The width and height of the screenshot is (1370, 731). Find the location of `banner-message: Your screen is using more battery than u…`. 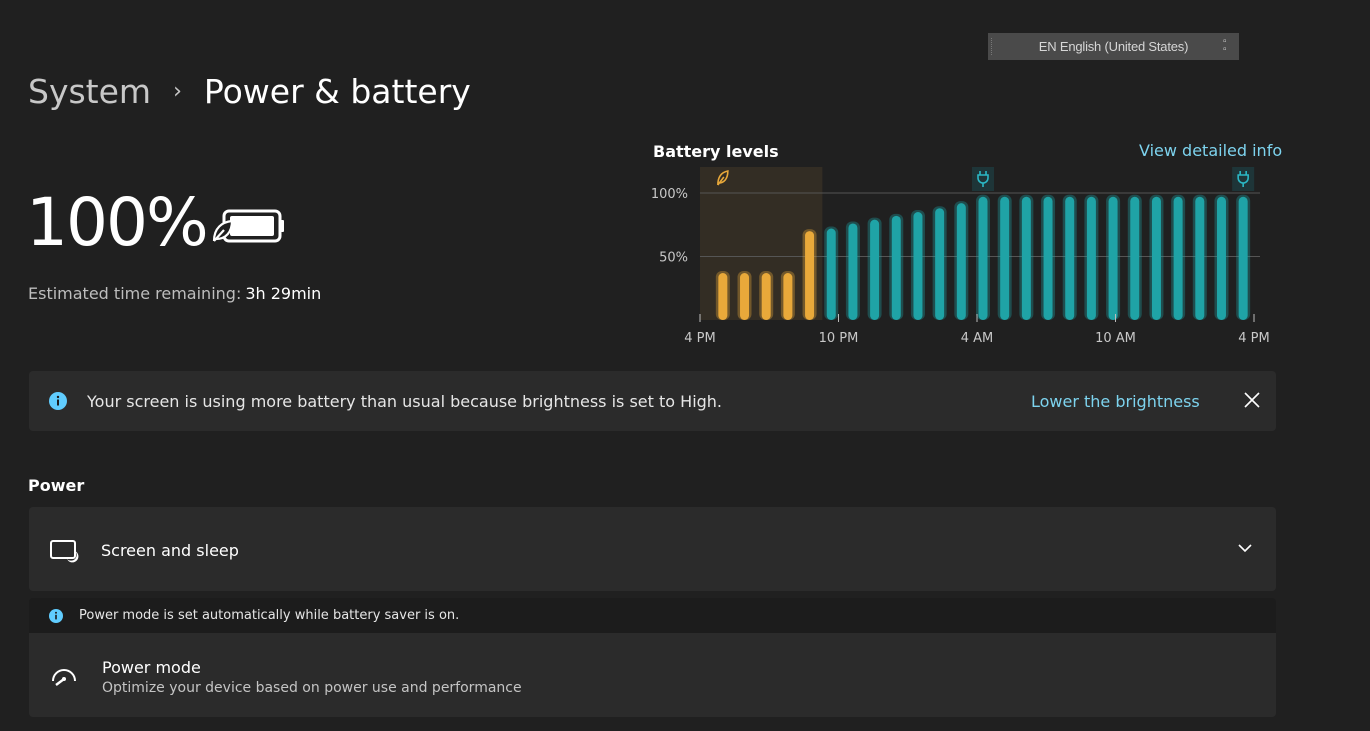

banner-message: Your screen is using more battery than u… is located at coordinates (405, 401).